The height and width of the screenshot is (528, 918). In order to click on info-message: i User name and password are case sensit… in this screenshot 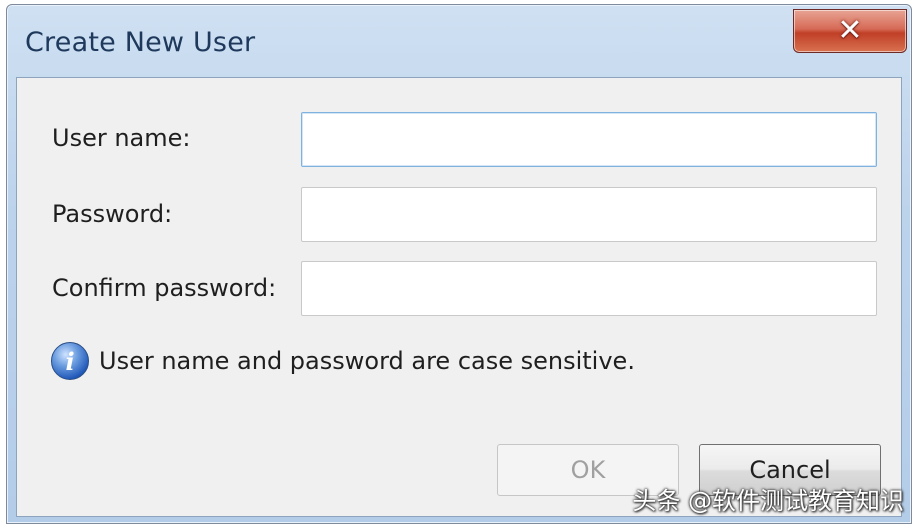, I will do `click(343, 361)`.